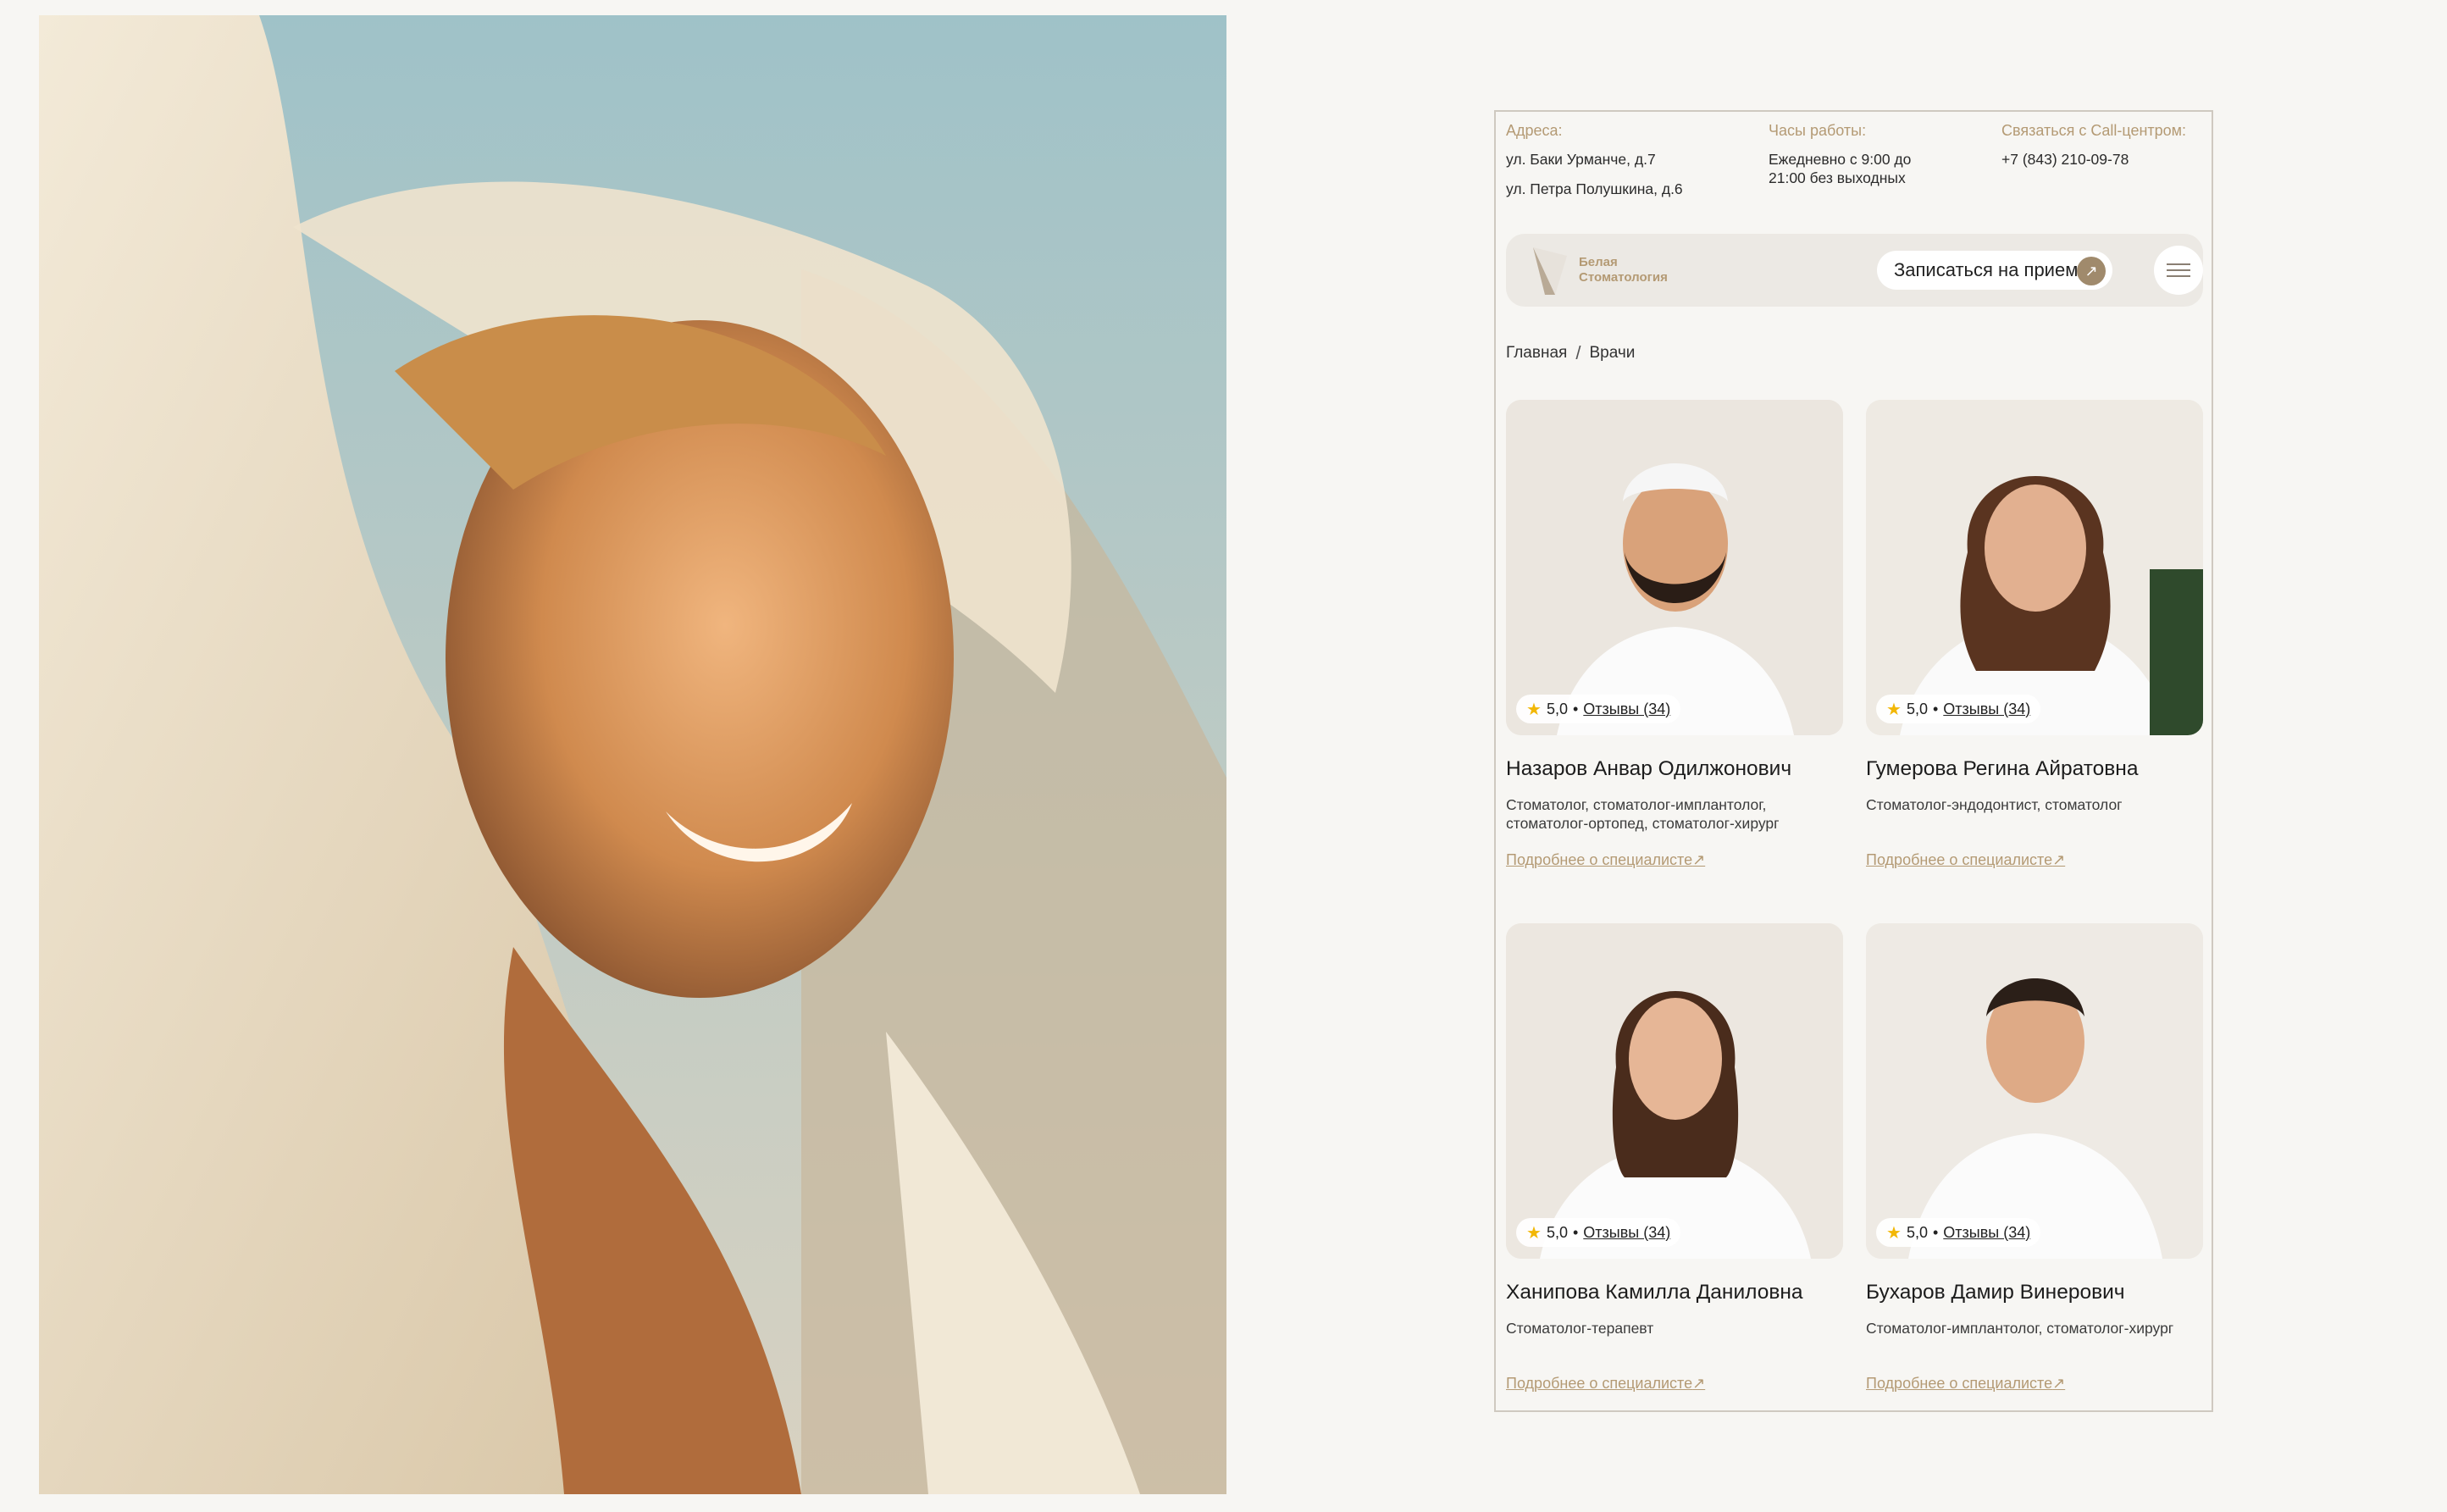  Describe the element at coordinates (1675, 1292) in the screenshot. I see `doctor-name: Ханипова Камилла Даниловна` at that location.